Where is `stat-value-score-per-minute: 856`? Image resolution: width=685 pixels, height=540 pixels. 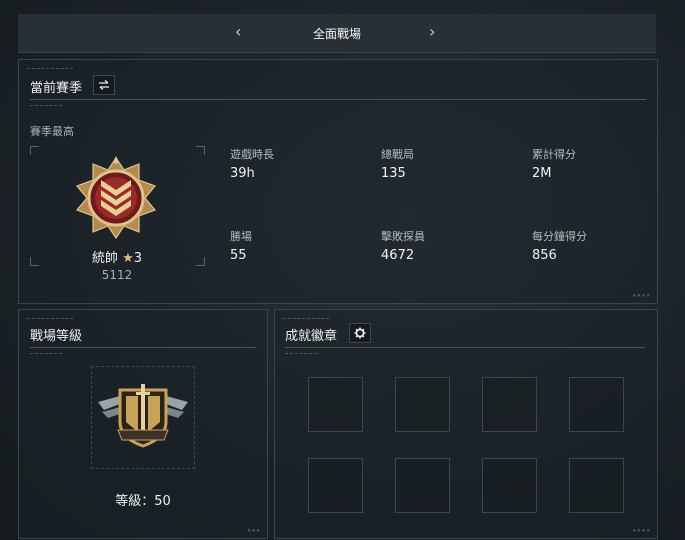
stat-value-score-per-minute: 856 is located at coordinates (544, 255).